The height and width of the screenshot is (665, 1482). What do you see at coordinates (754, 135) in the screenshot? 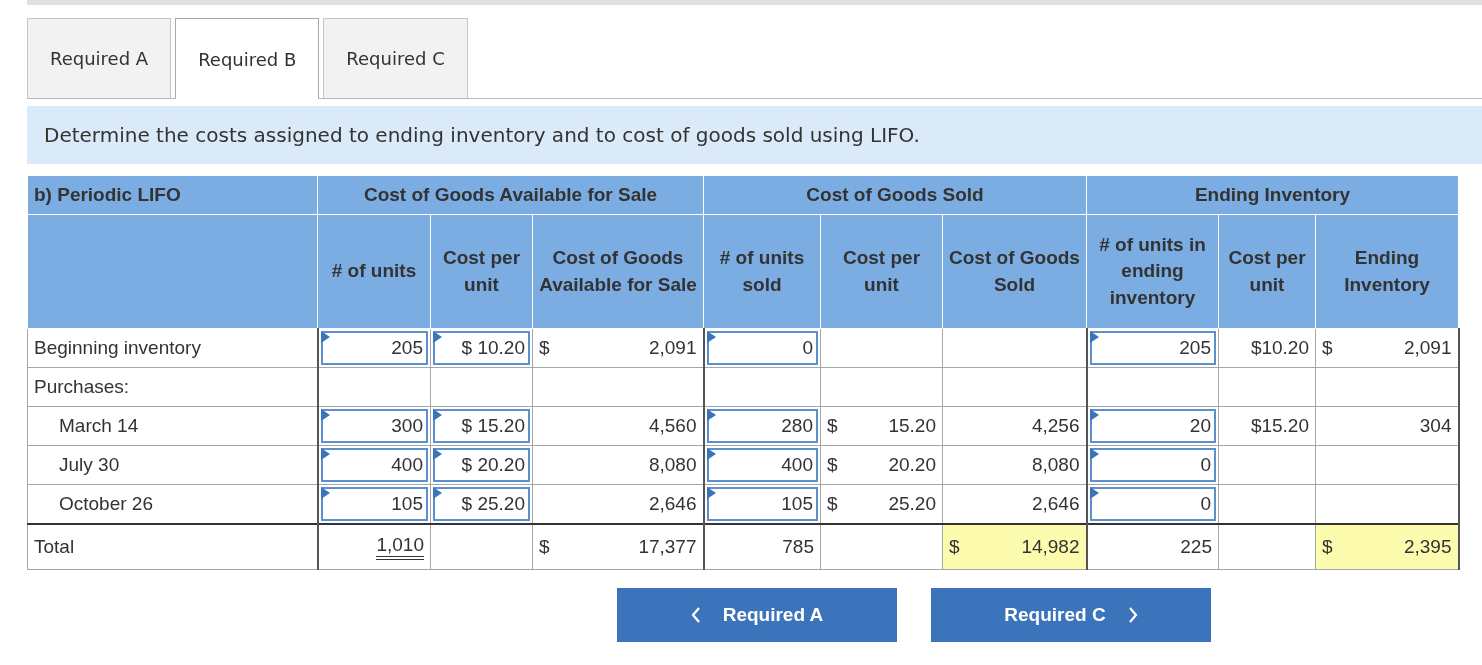
I see `instruction-banner: Determine the costs assigned to ending inventory and to cost of goods sold using LIFO.` at bounding box center [754, 135].